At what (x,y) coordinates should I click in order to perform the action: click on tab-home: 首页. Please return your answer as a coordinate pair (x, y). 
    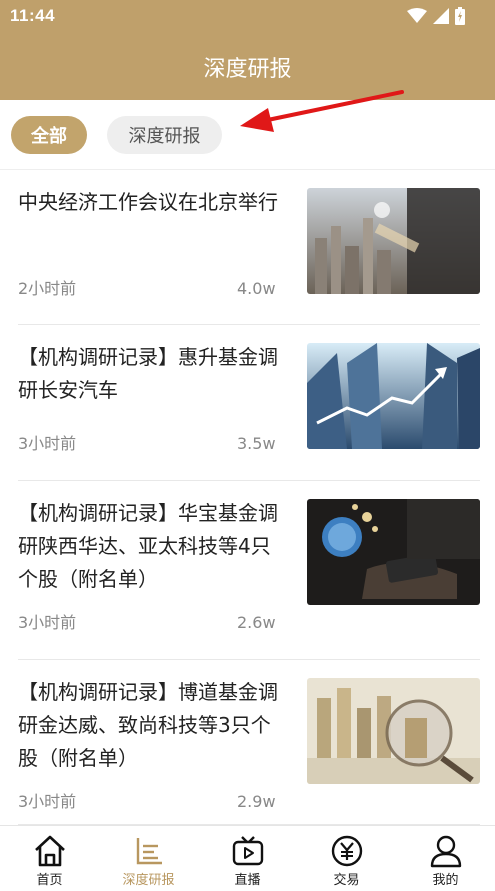
    Looking at the image, I should click on (49, 858).